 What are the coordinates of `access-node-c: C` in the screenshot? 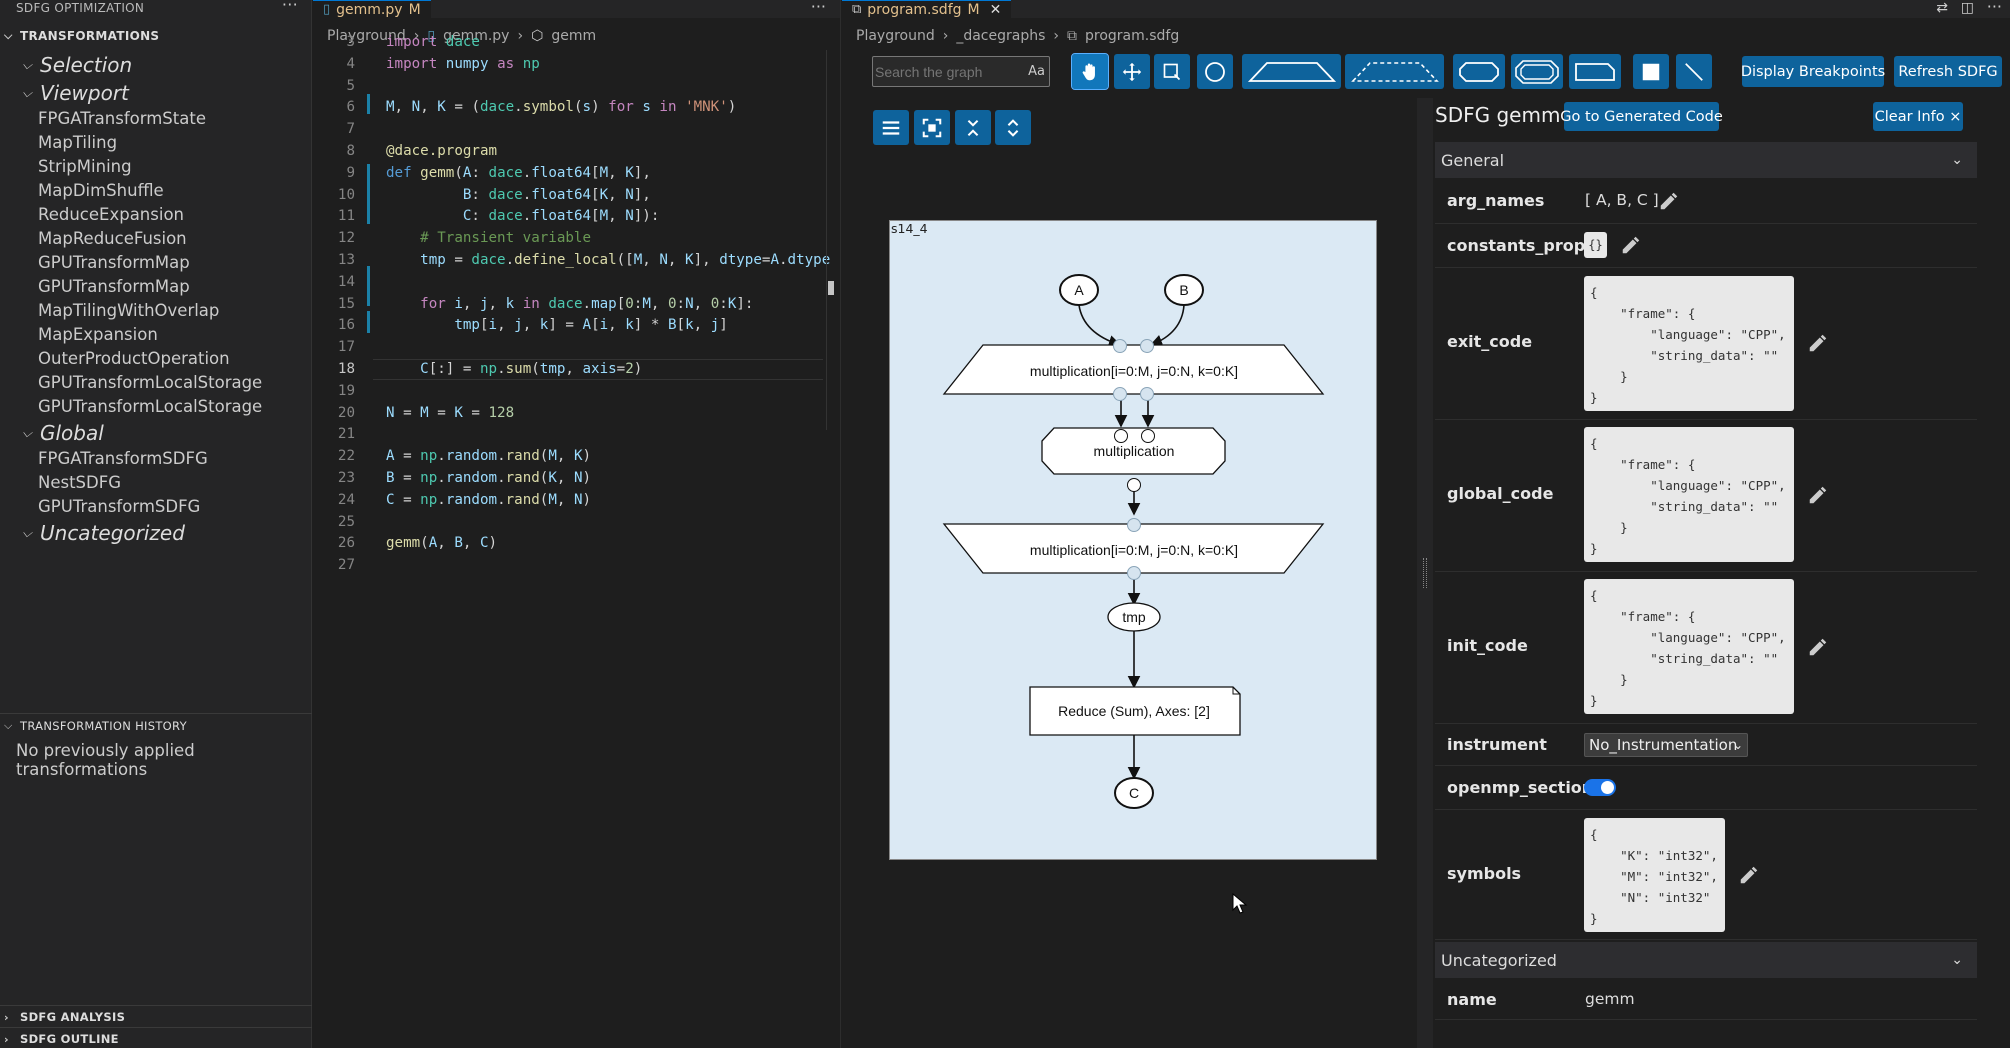 It's located at (1134, 793).